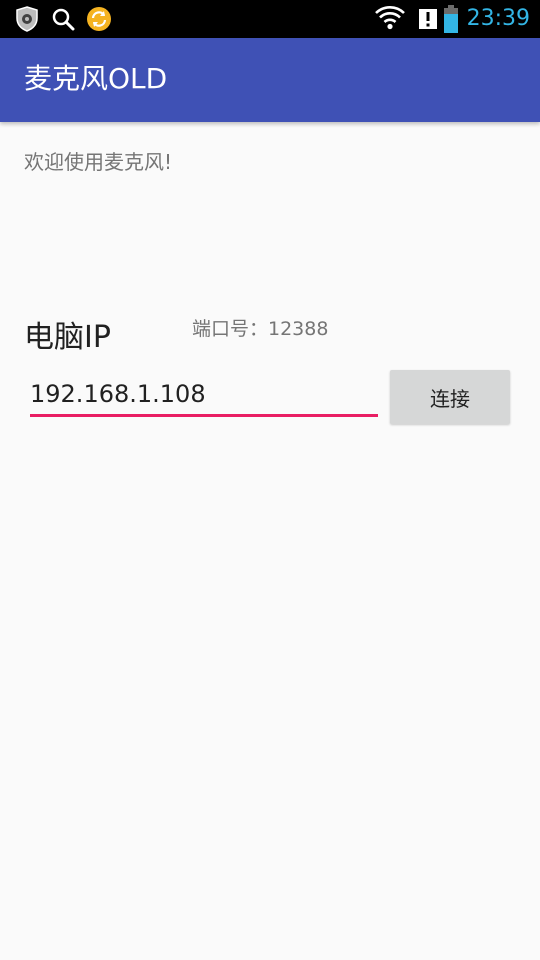 Image resolution: width=540 pixels, height=960 pixels. I want to click on shield-app-icon, so click(27, 19).